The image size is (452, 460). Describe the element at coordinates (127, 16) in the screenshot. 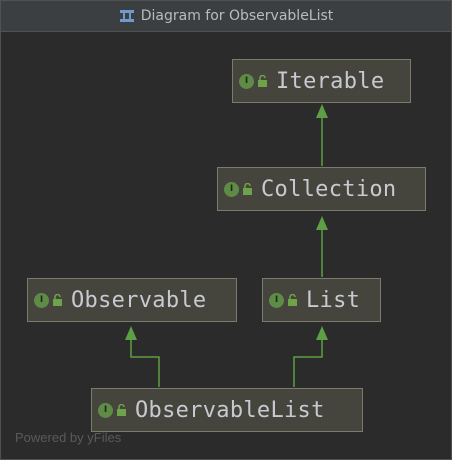

I see `diagram-icon` at that location.